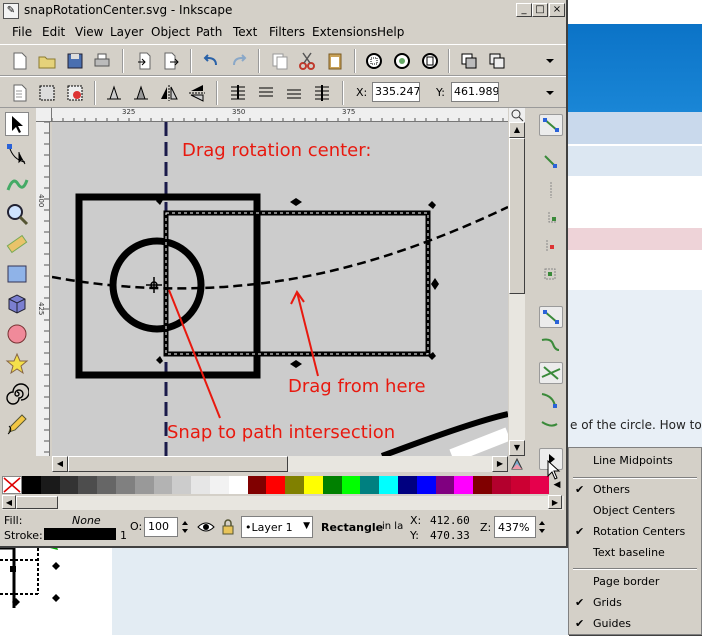  Describe the element at coordinates (86, 520) in the screenshot. I see `fill-value: None` at that location.